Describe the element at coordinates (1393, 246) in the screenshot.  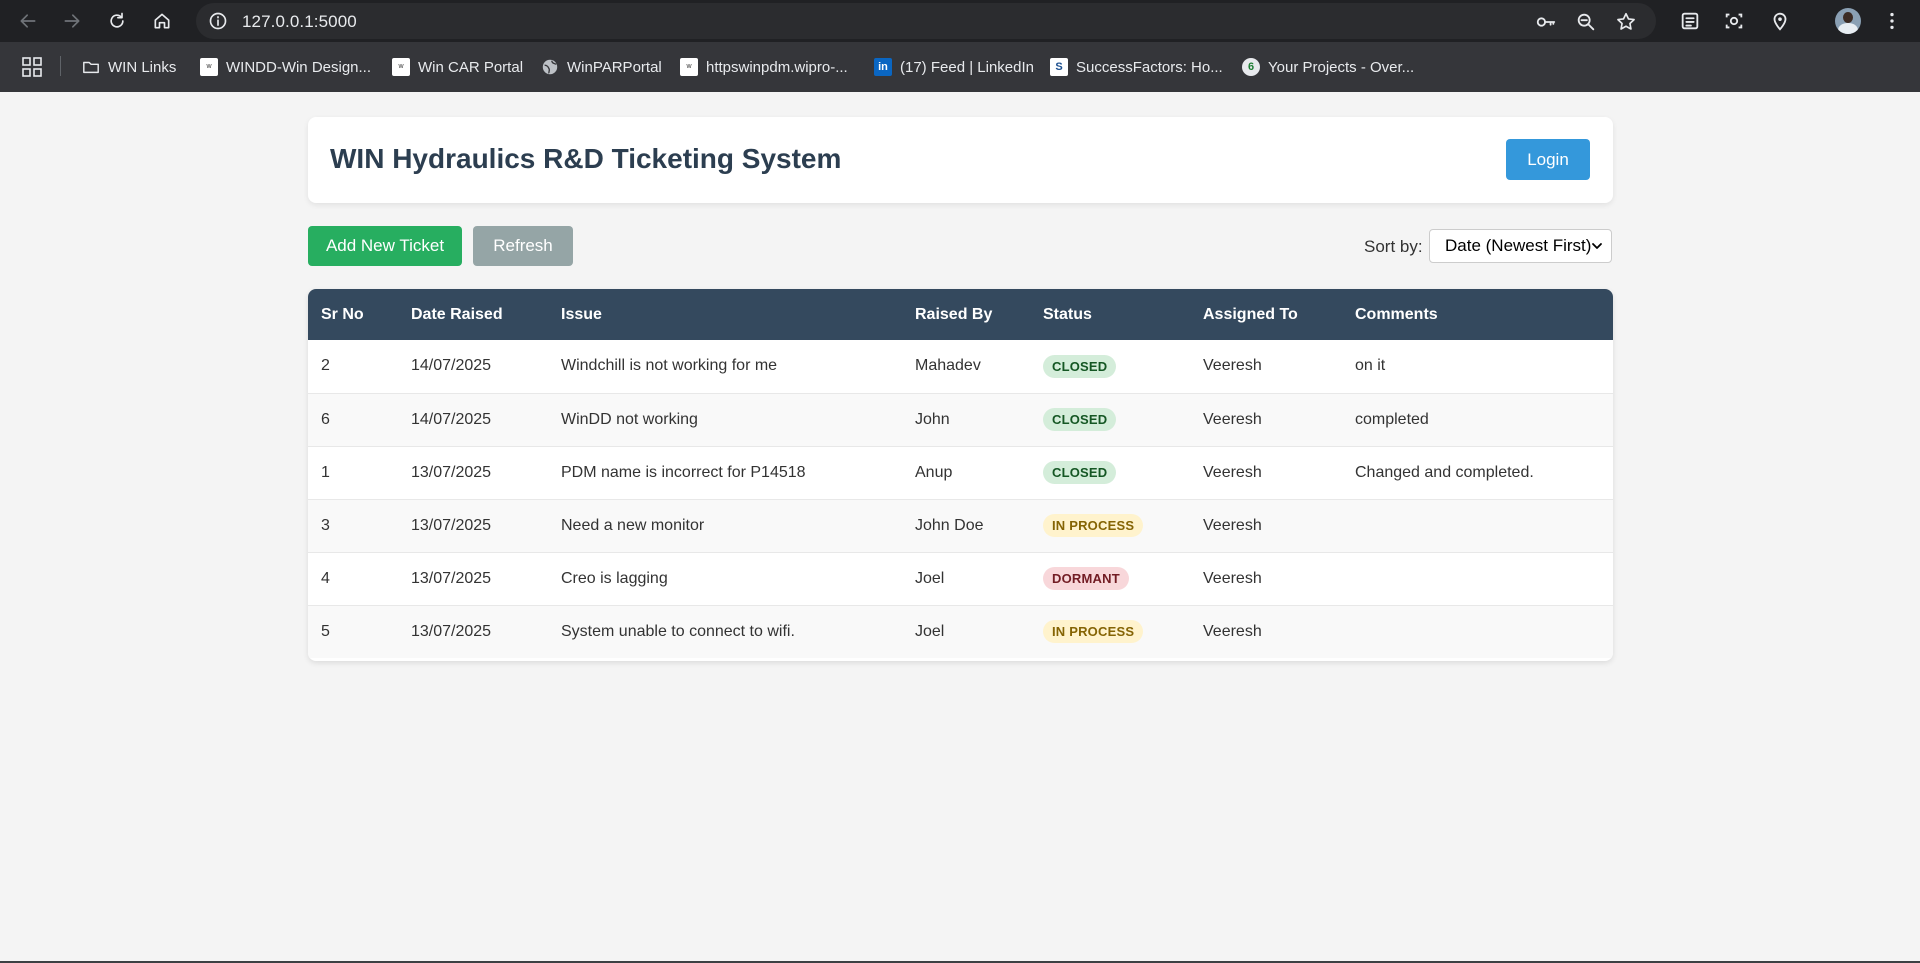
I see `sort-label: Sort by:` at that location.